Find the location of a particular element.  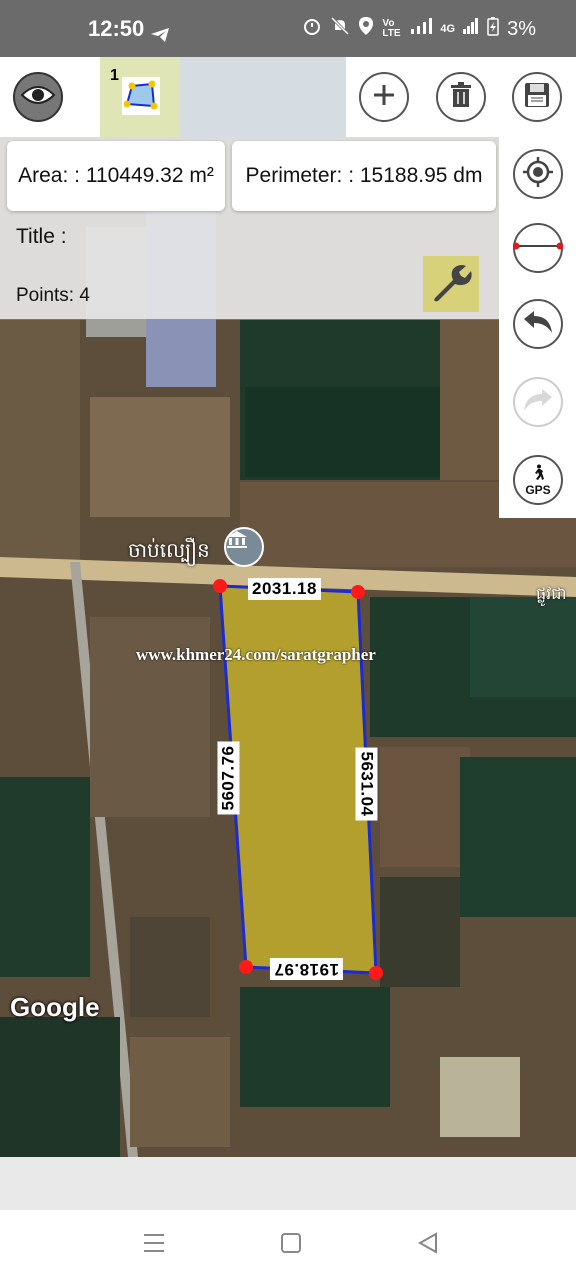

location-icon is located at coordinates (366, 29).